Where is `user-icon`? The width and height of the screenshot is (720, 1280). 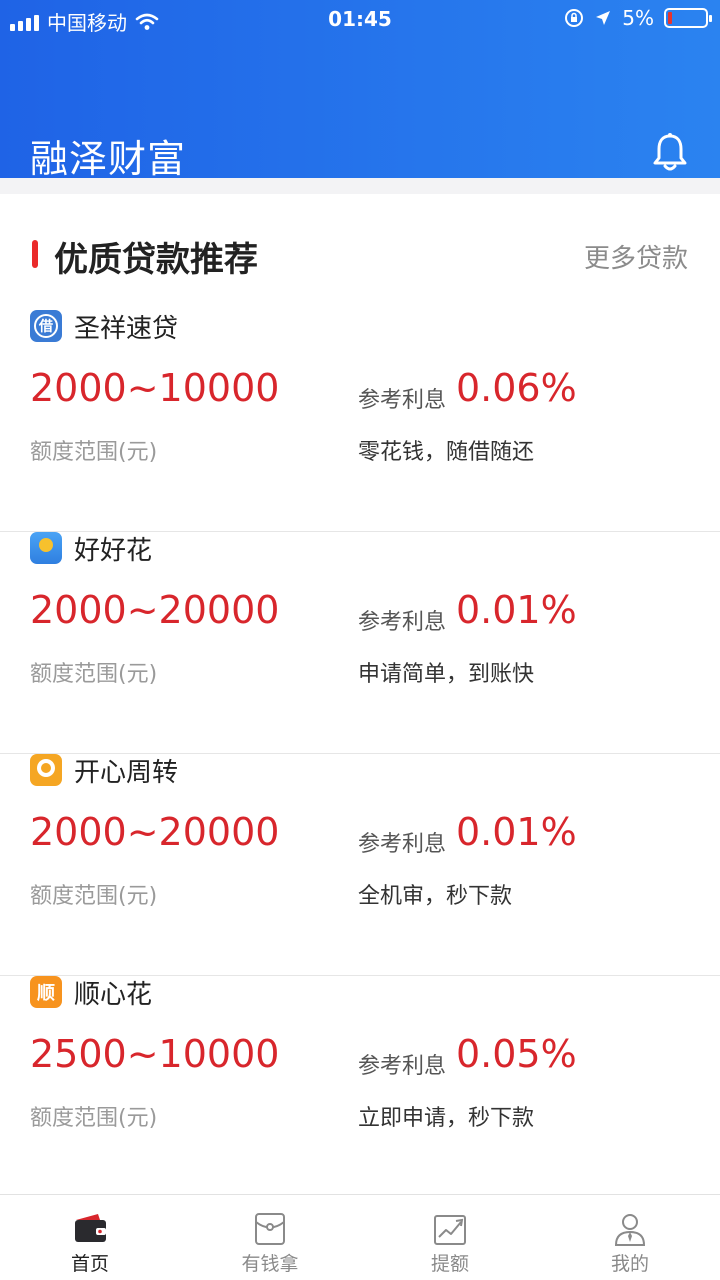
user-icon is located at coordinates (630, 1230).